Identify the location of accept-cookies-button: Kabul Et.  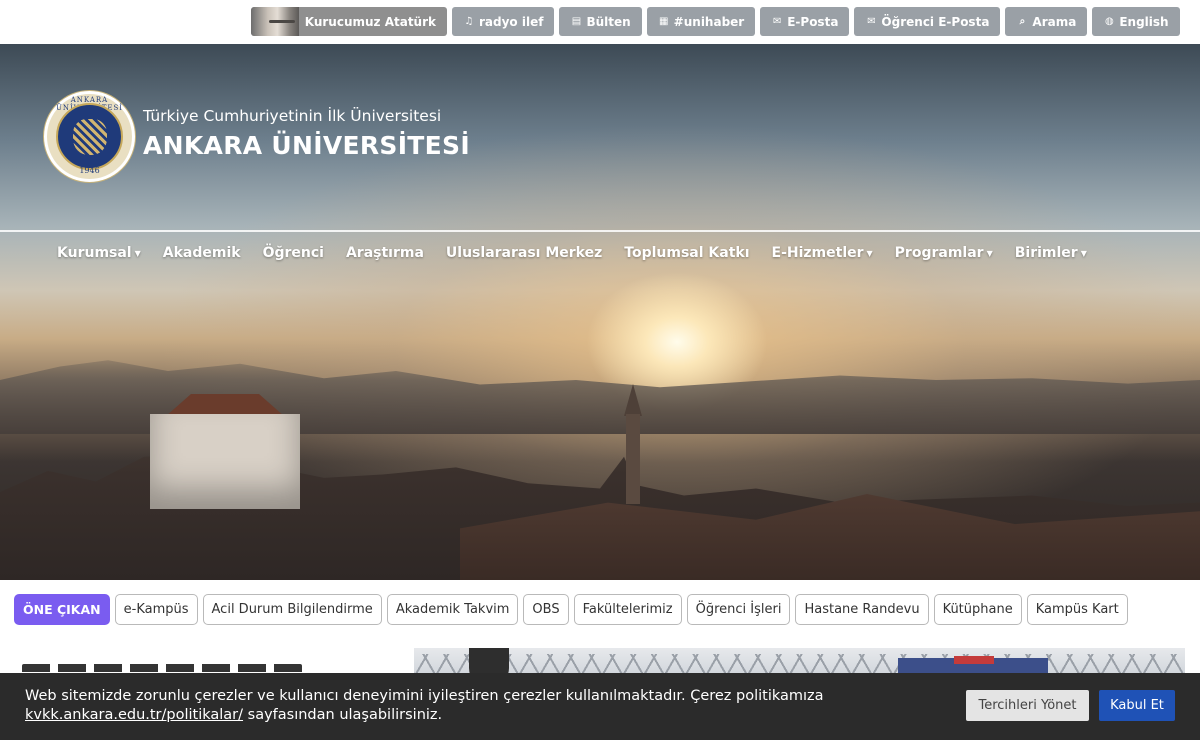
(1137, 705).